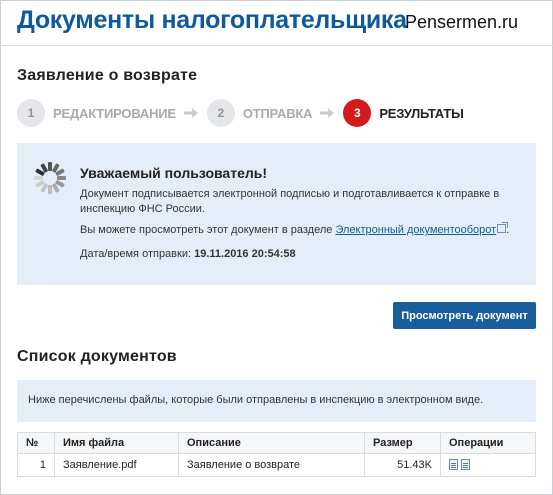  I want to click on step-number: 3, so click(357, 113).